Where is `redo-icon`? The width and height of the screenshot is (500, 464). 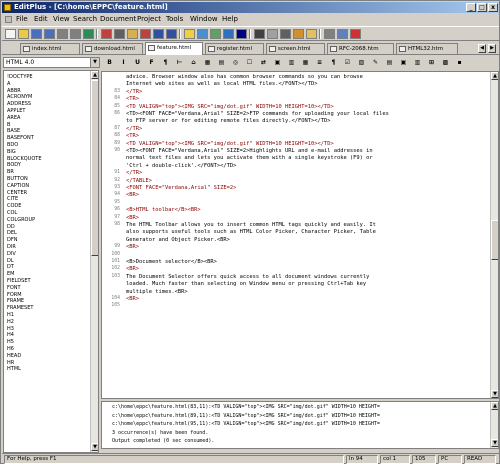 redo-icon is located at coordinates (171, 34).